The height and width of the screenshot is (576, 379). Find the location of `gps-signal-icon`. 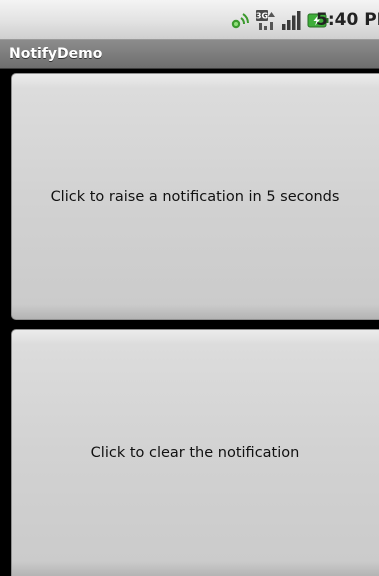

gps-signal-icon is located at coordinates (240, 21).